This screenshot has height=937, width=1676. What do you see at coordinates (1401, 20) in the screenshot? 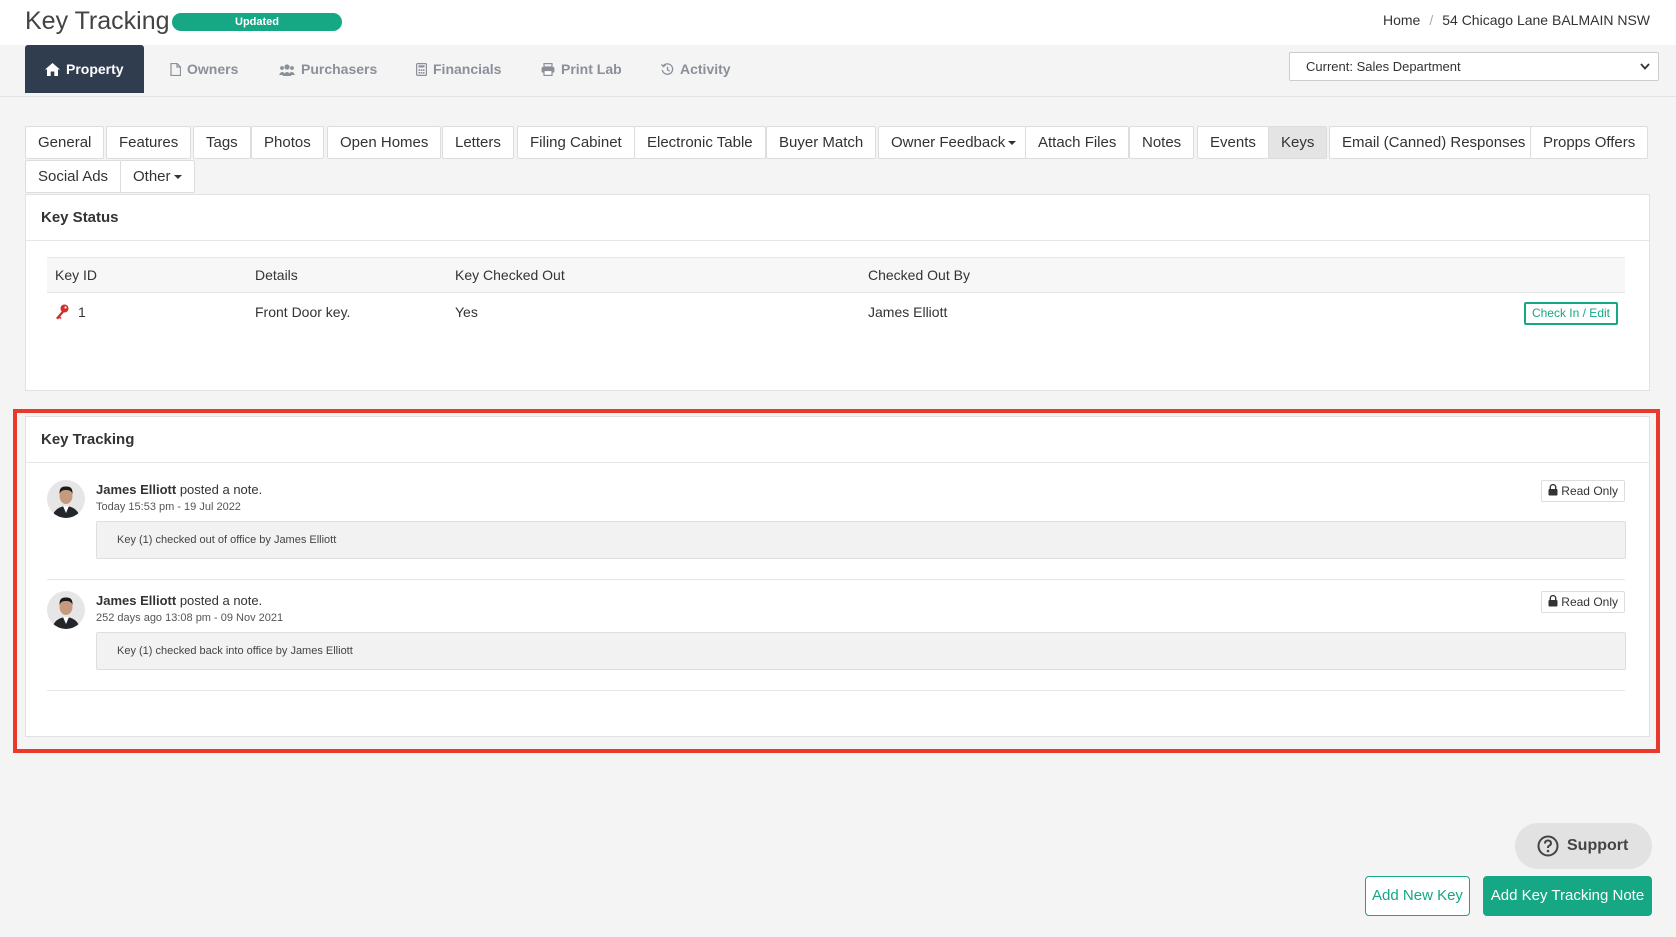
I see `breadcrumb-home-link: Home` at bounding box center [1401, 20].